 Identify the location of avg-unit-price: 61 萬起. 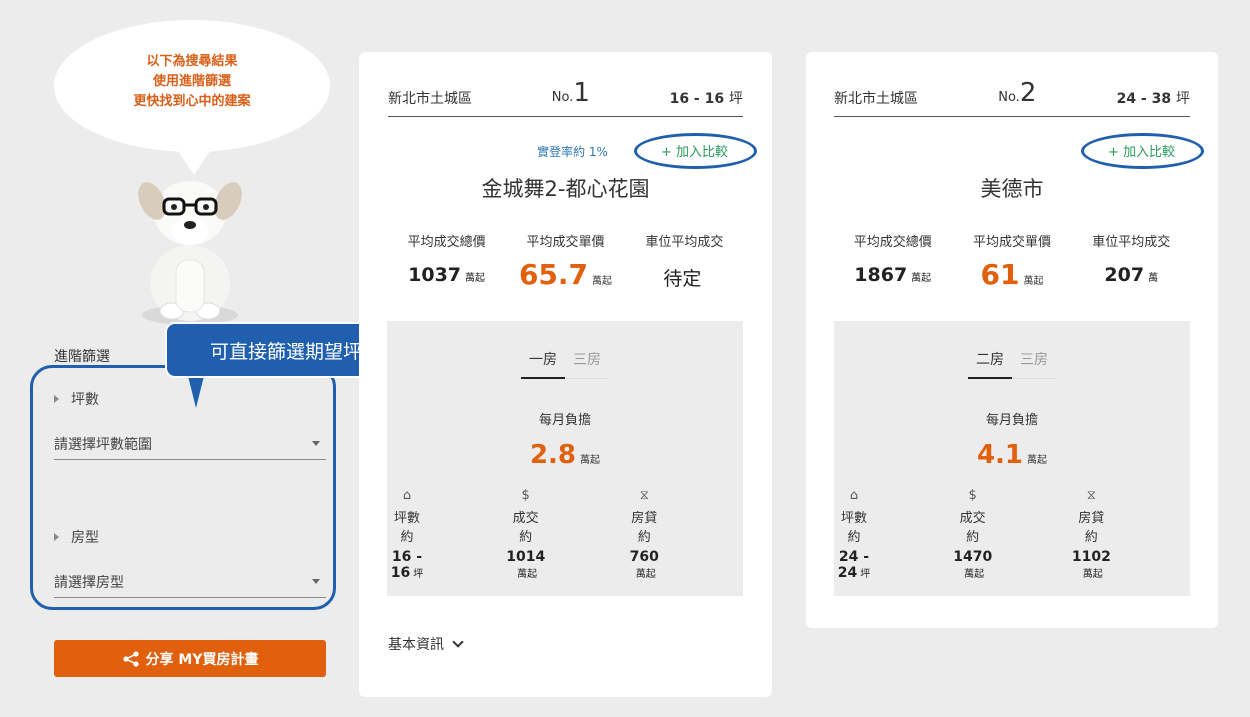
(1012, 274).